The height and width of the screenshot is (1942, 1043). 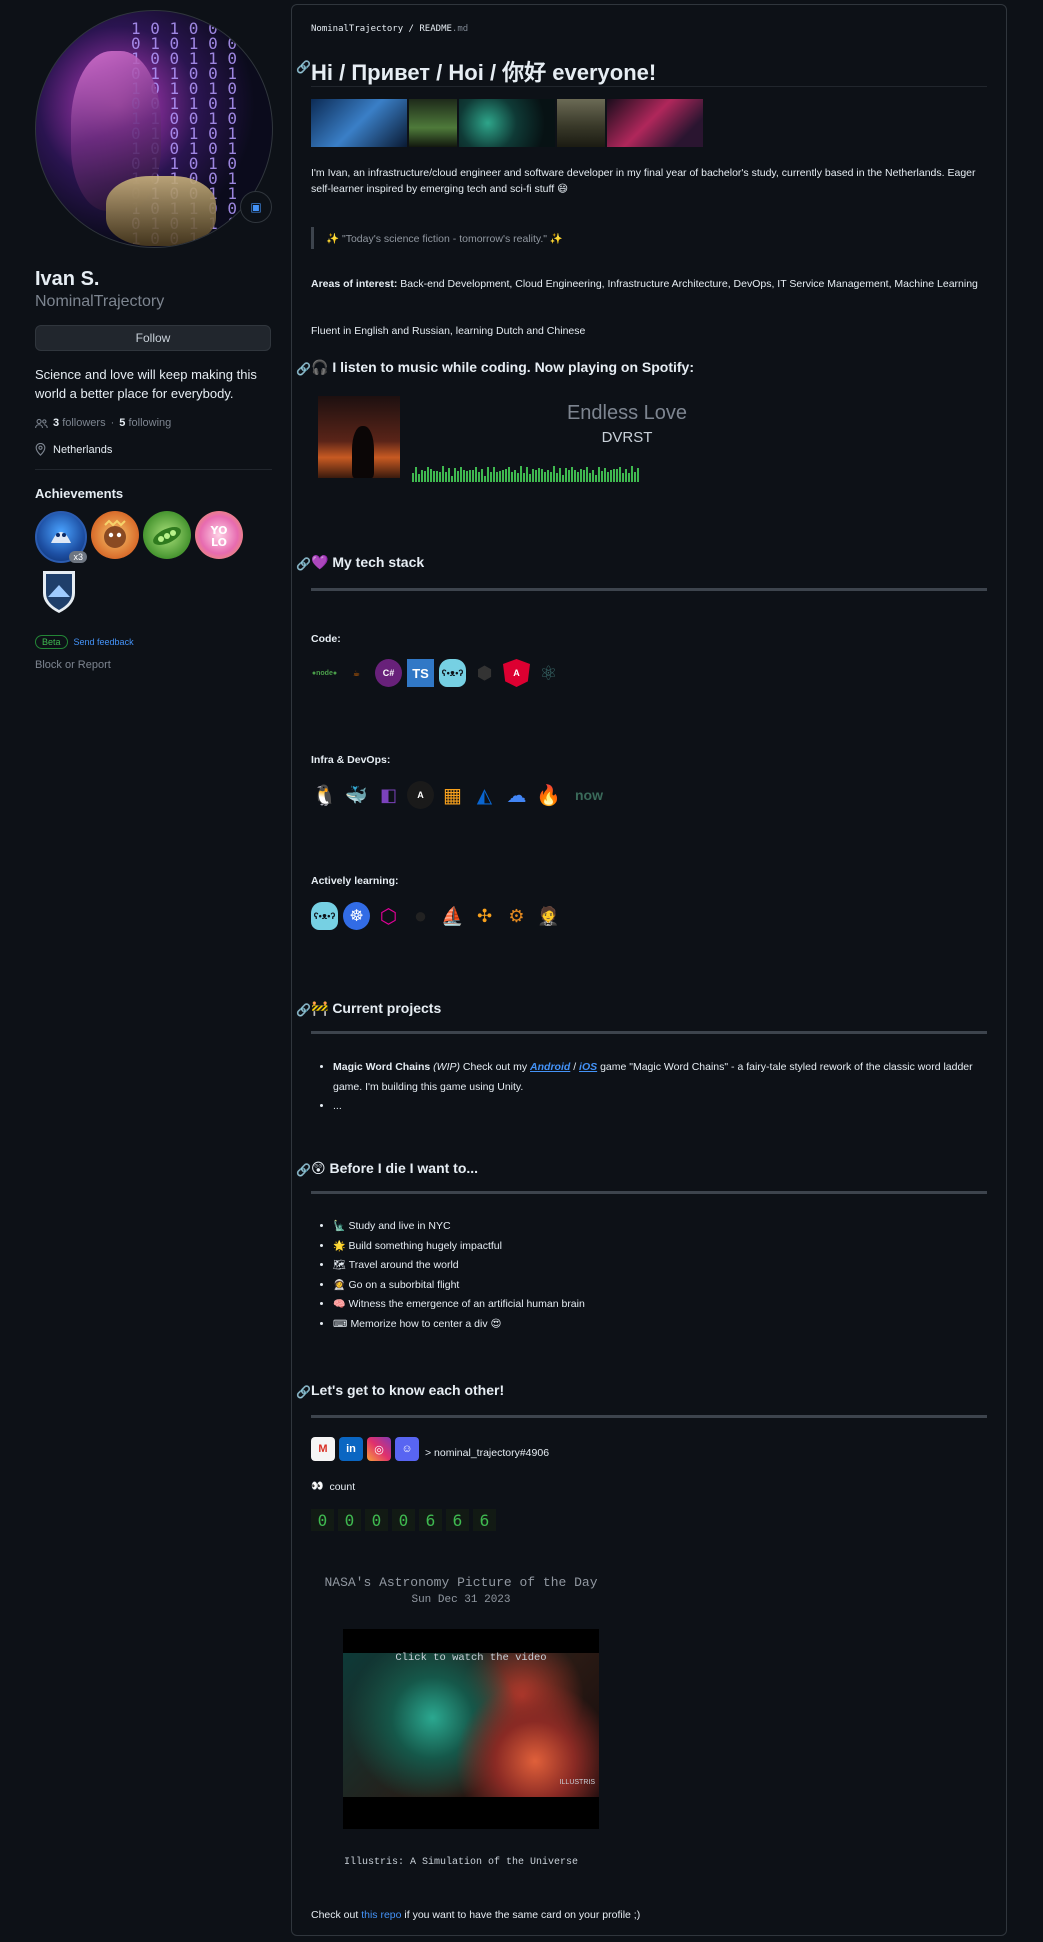 What do you see at coordinates (122, 423) in the screenshot?
I see `following-count: 5` at bounding box center [122, 423].